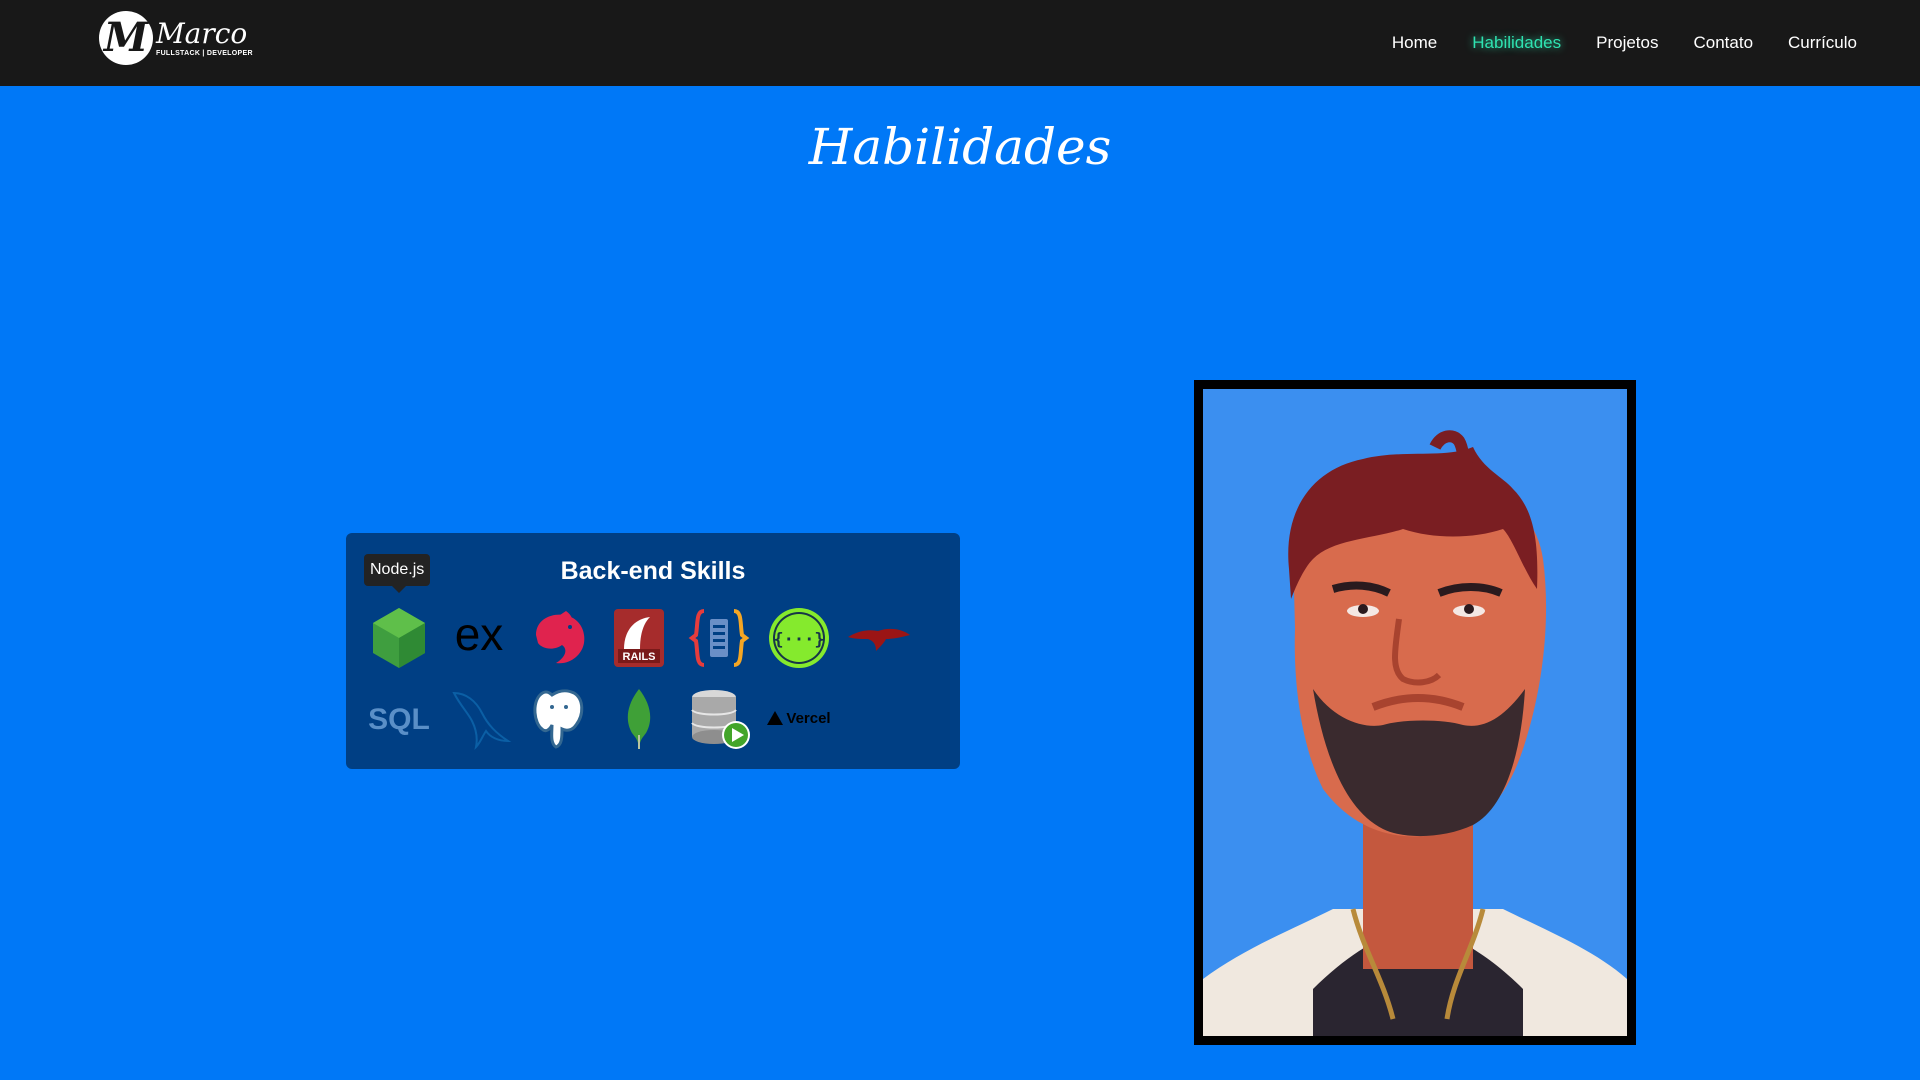 The width and height of the screenshot is (1920, 1080). Describe the element at coordinates (1822, 43) in the screenshot. I see `nav-curriculo: Currículo` at that location.